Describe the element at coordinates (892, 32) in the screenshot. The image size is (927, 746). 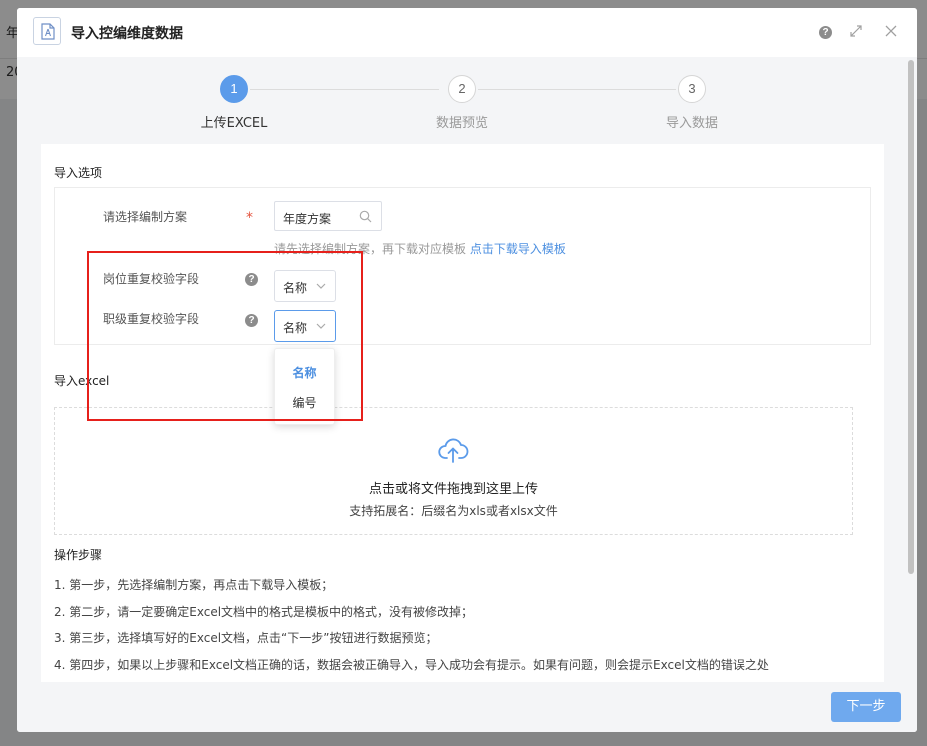
I see `close-icon` at that location.